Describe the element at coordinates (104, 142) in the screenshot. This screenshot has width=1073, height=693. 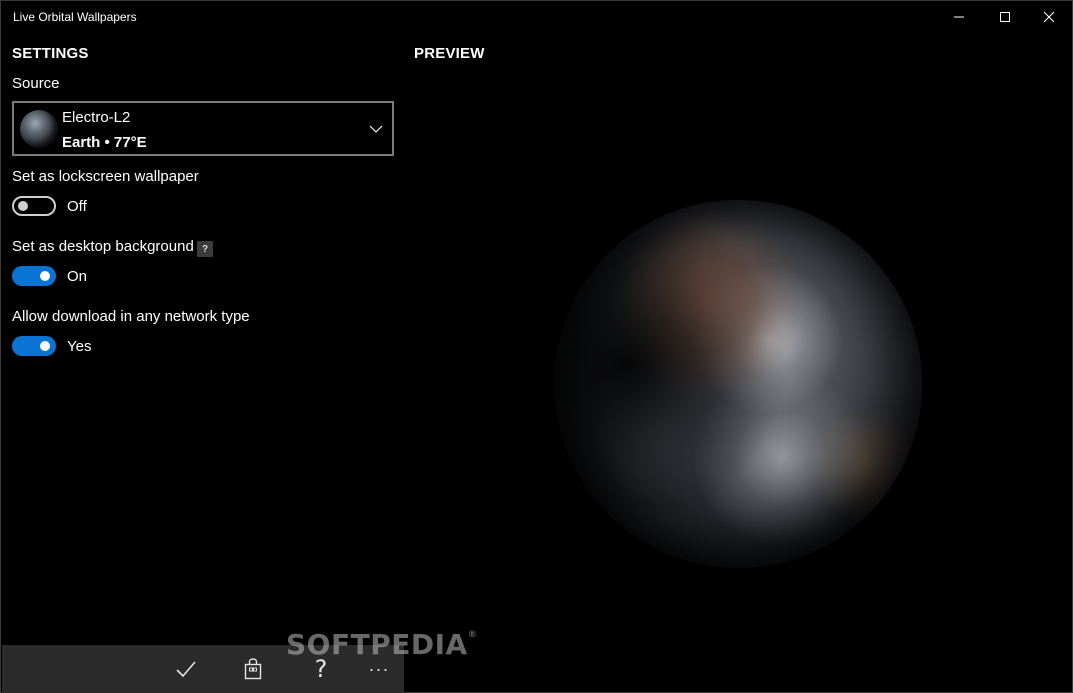
I see `source-detail: Earth • 77°E` at that location.